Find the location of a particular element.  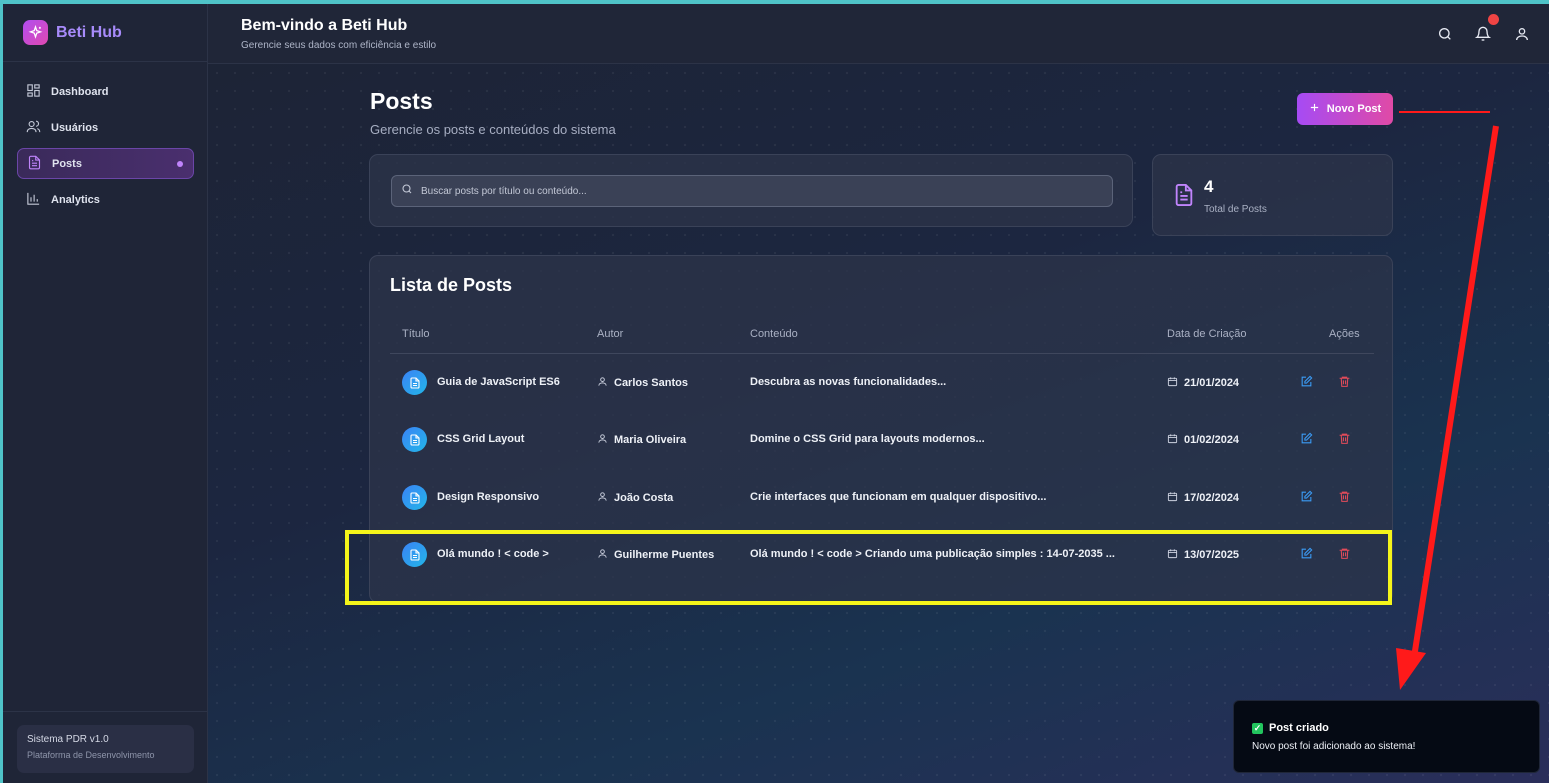

date-value: 01/02/2024 is located at coordinates (1212, 440).